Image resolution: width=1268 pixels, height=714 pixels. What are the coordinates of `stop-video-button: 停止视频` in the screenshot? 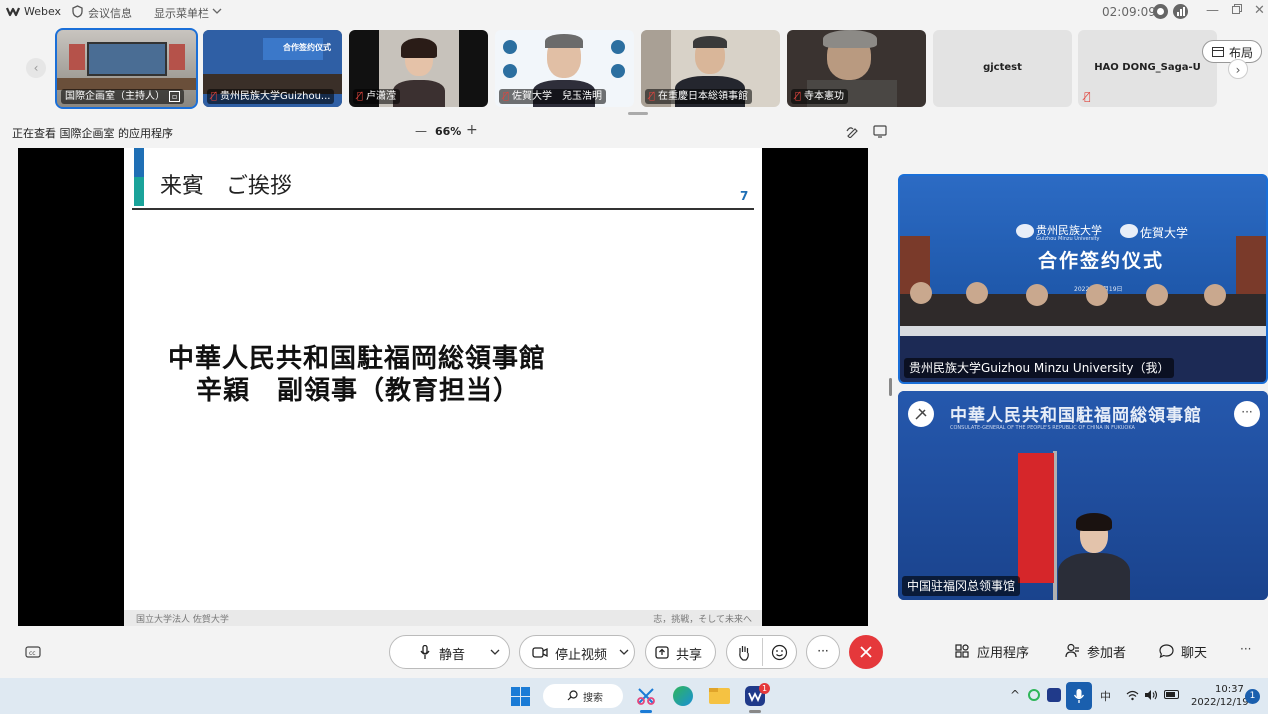 It's located at (577, 652).